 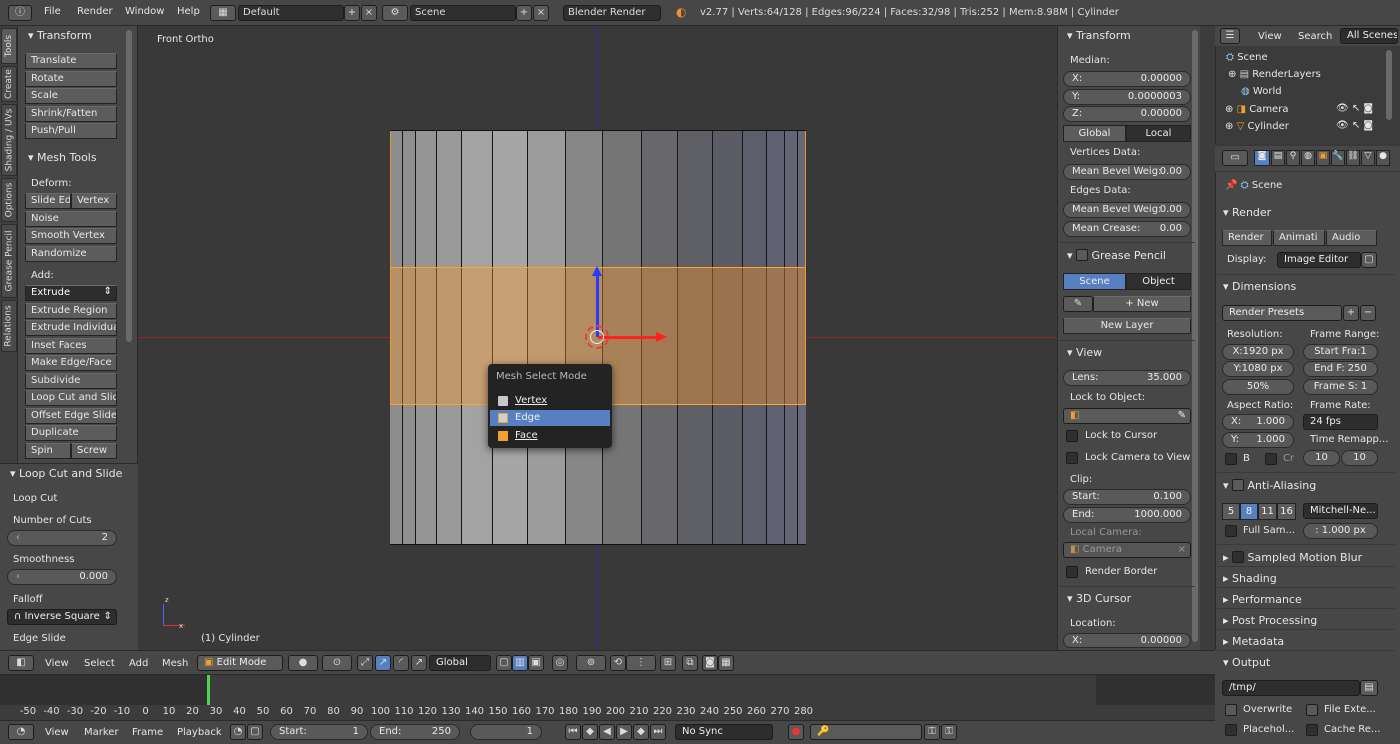 What do you see at coordinates (415, 732) in the screenshot?
I see `timeline-end-field: End: 250` at bounding box center [415, 732].